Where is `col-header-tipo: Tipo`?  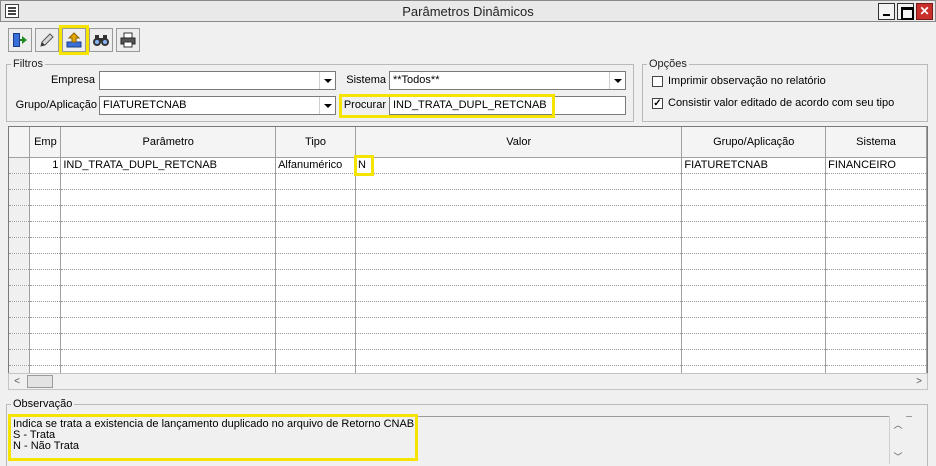 col-header-tipo: Tipo is located at coordinates (315, 142).